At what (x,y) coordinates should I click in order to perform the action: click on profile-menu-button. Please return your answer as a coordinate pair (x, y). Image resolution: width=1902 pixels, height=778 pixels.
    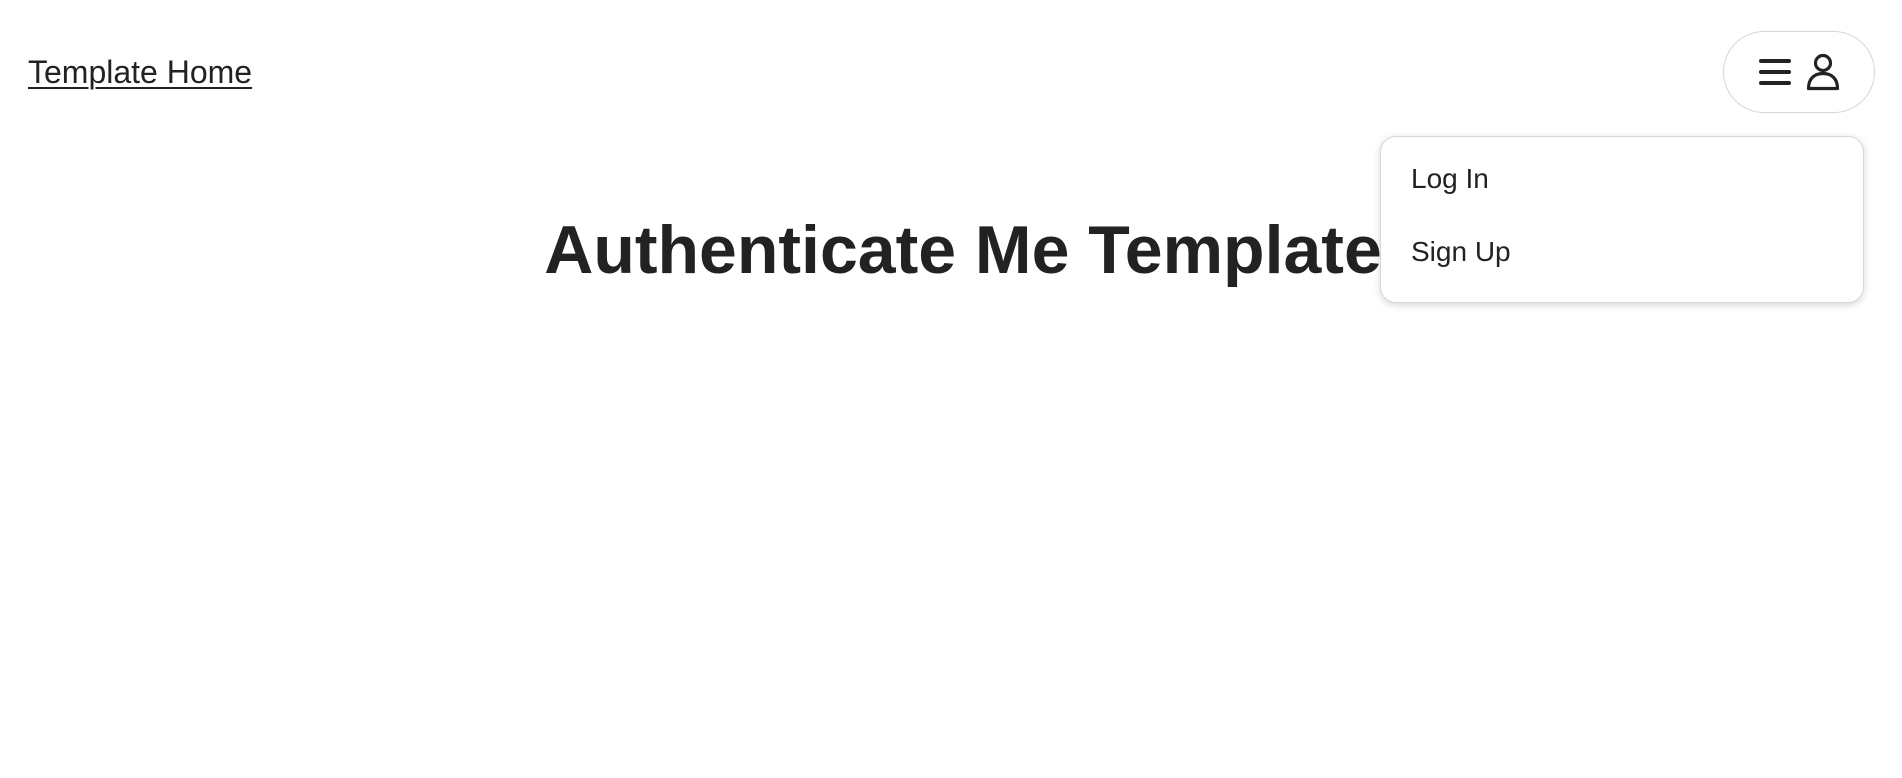
    Looking at the image, I should click on (1799, 72).